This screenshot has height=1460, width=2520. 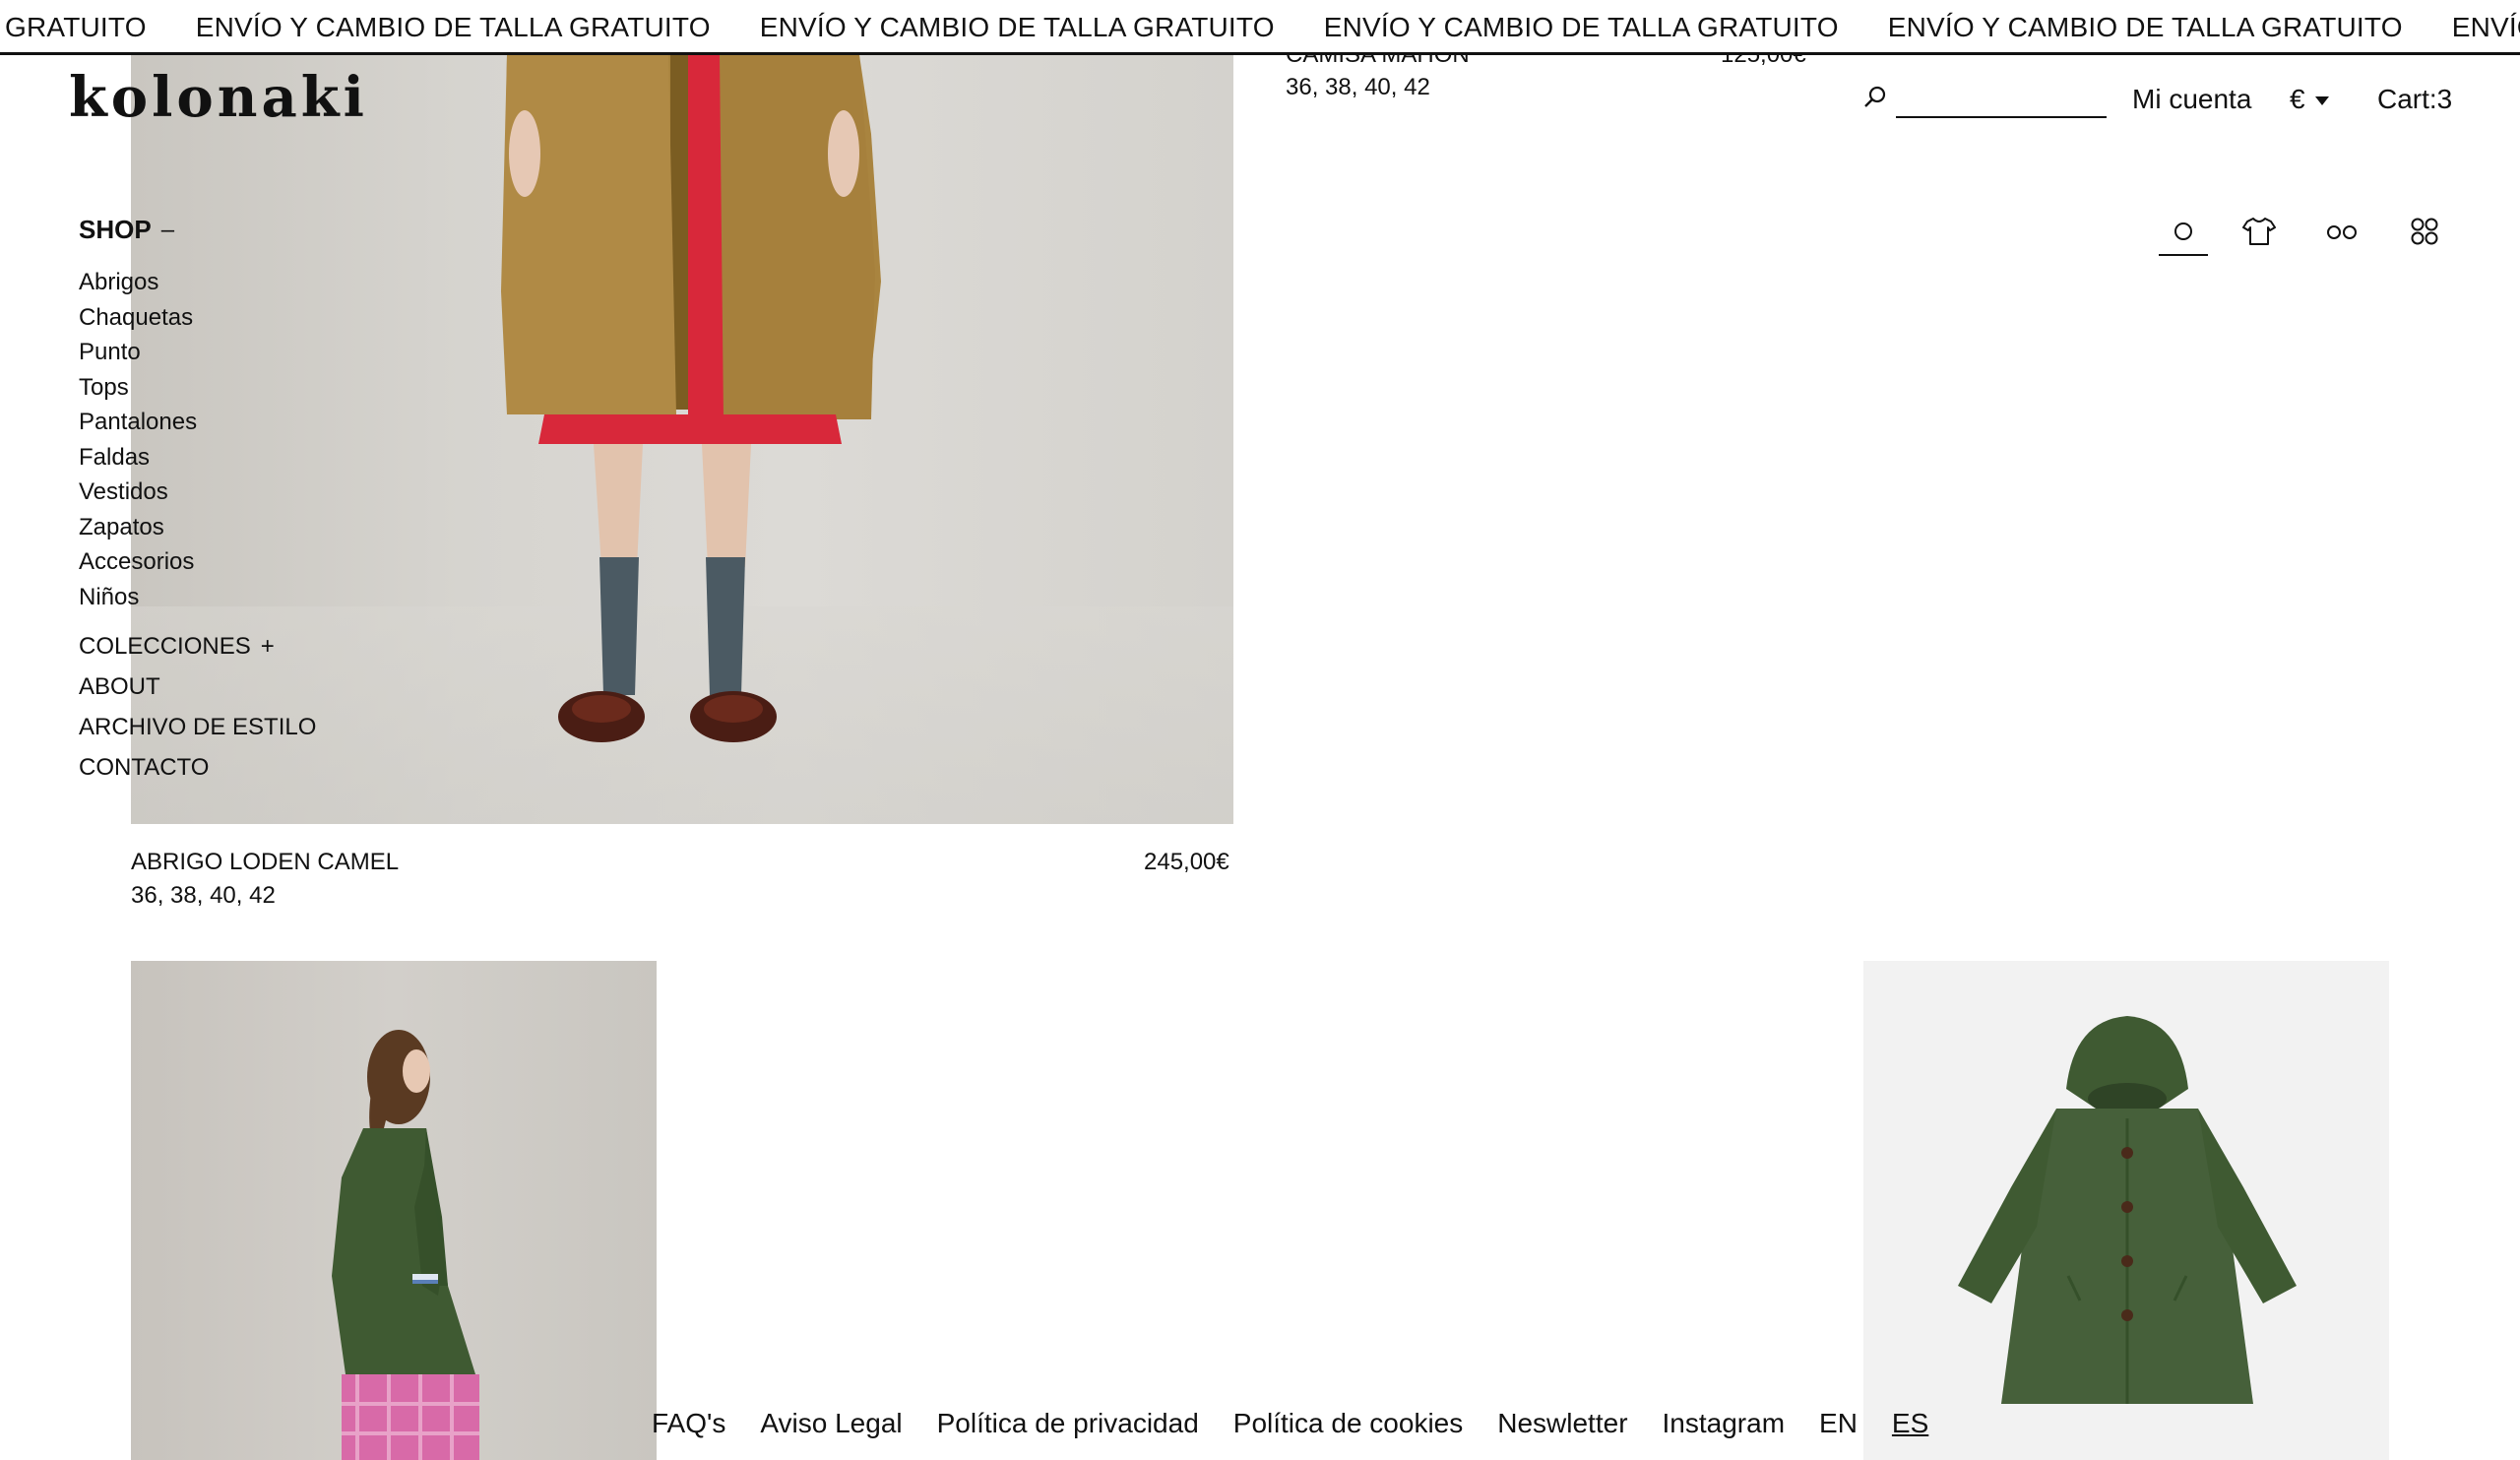 I want to click on sidebar-item-punto: Punto, so click(x=197, y=352).